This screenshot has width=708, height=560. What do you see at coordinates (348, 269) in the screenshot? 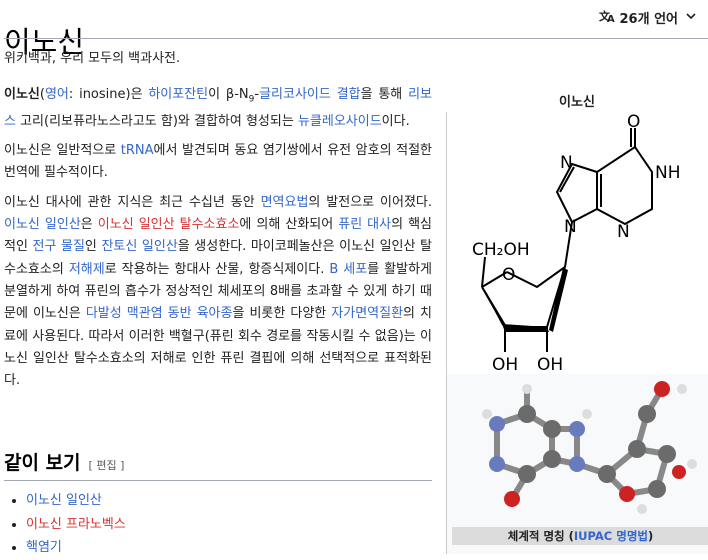
I see `link-b-cell: B 세포` at bounding box center [348, 269].